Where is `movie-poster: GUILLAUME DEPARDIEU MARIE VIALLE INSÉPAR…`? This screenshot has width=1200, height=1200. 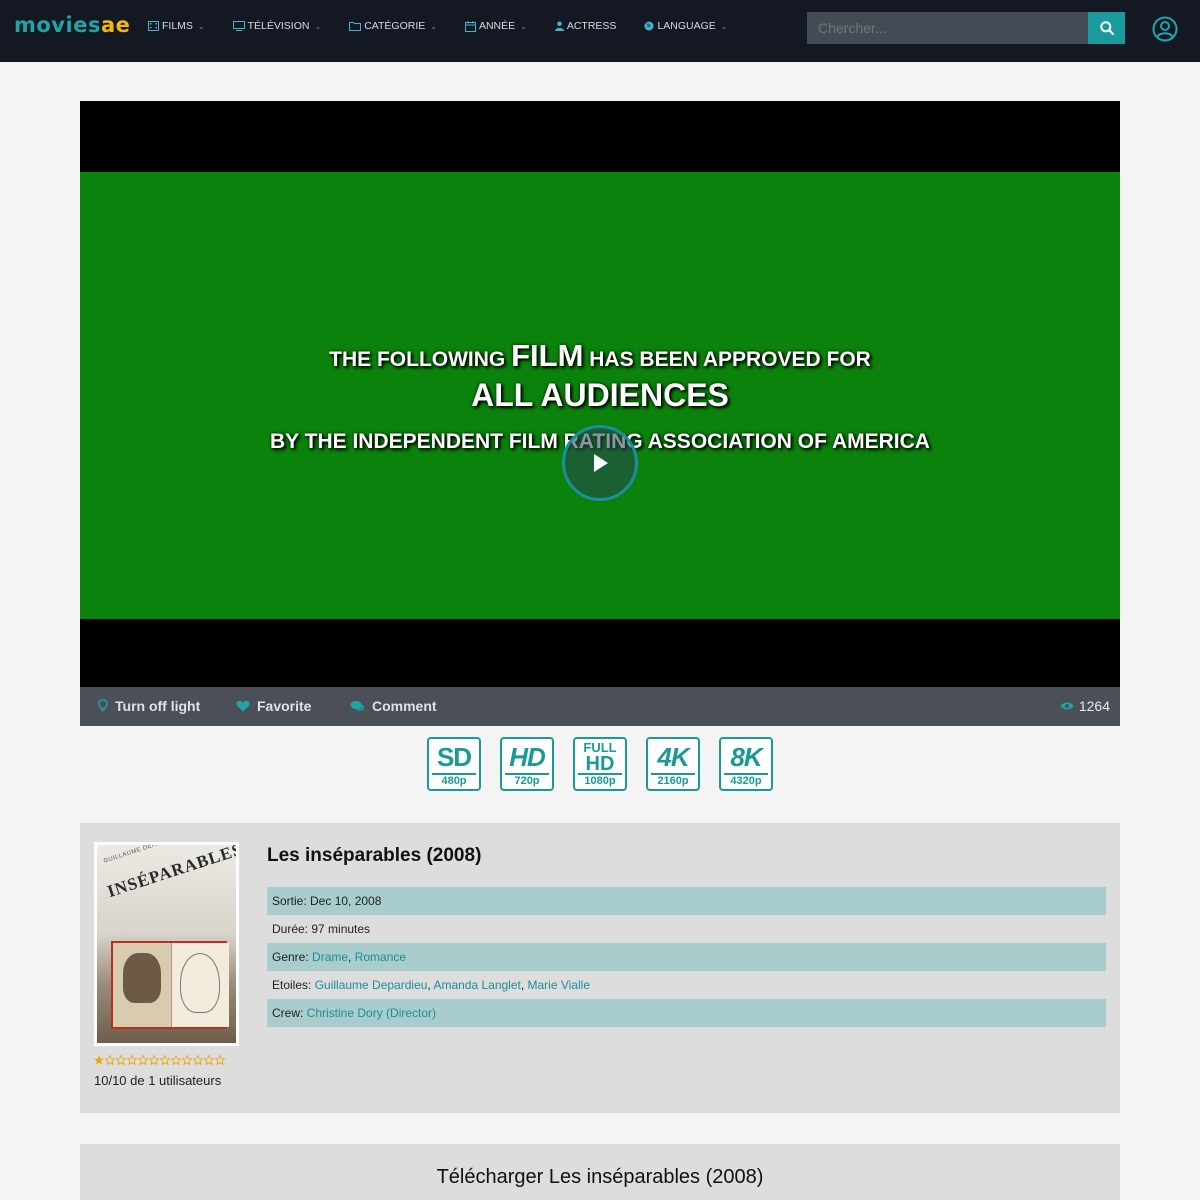 movie-poster: GUILLAUME DEPARDIEU MARIE VIALLE INSÉPAR… is located at coordinates (166, 944).